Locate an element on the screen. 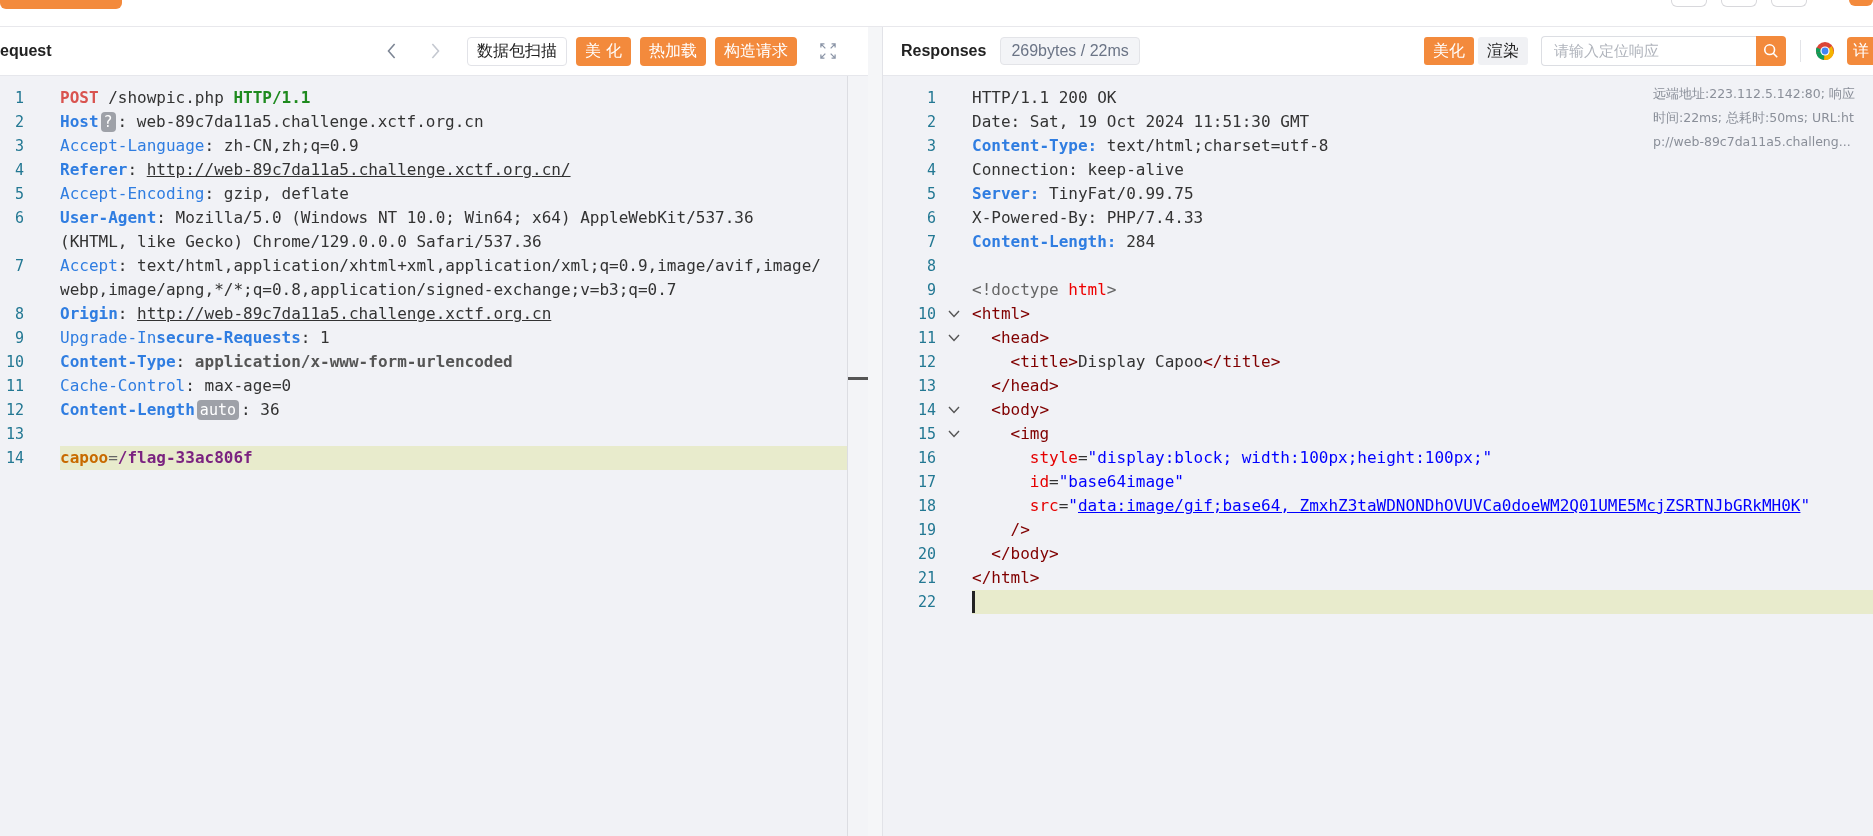 This screenshot has width=1873, height=836. code-token: POST is located at coordinates (79, 98).